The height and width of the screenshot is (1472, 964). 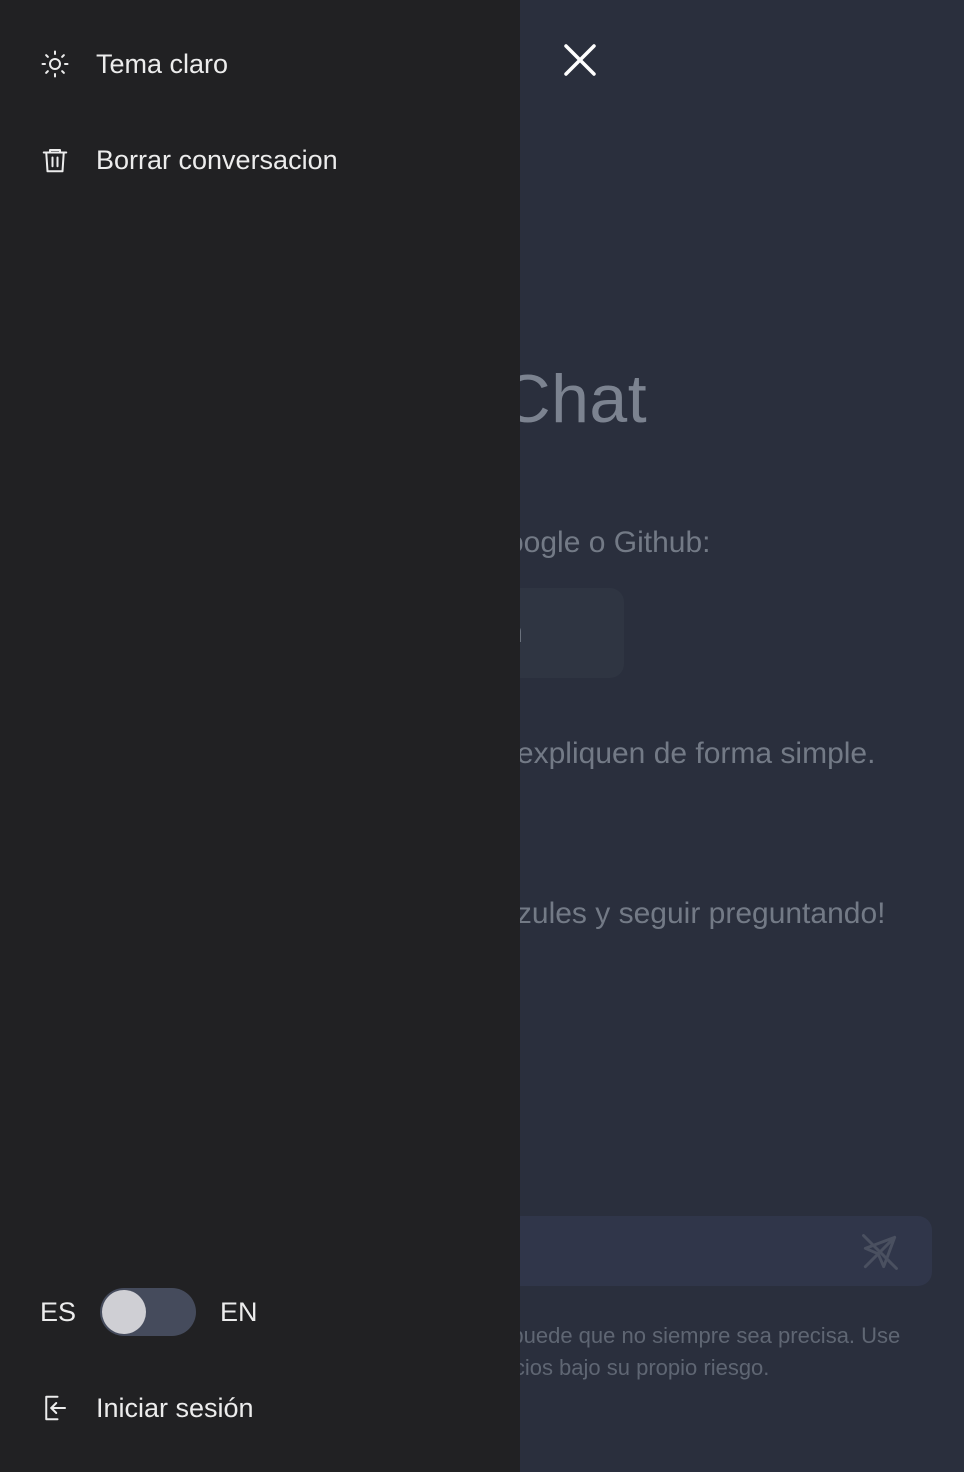 I want to click on login-label: Iniciar sesión, so click(x=175, y=1407).